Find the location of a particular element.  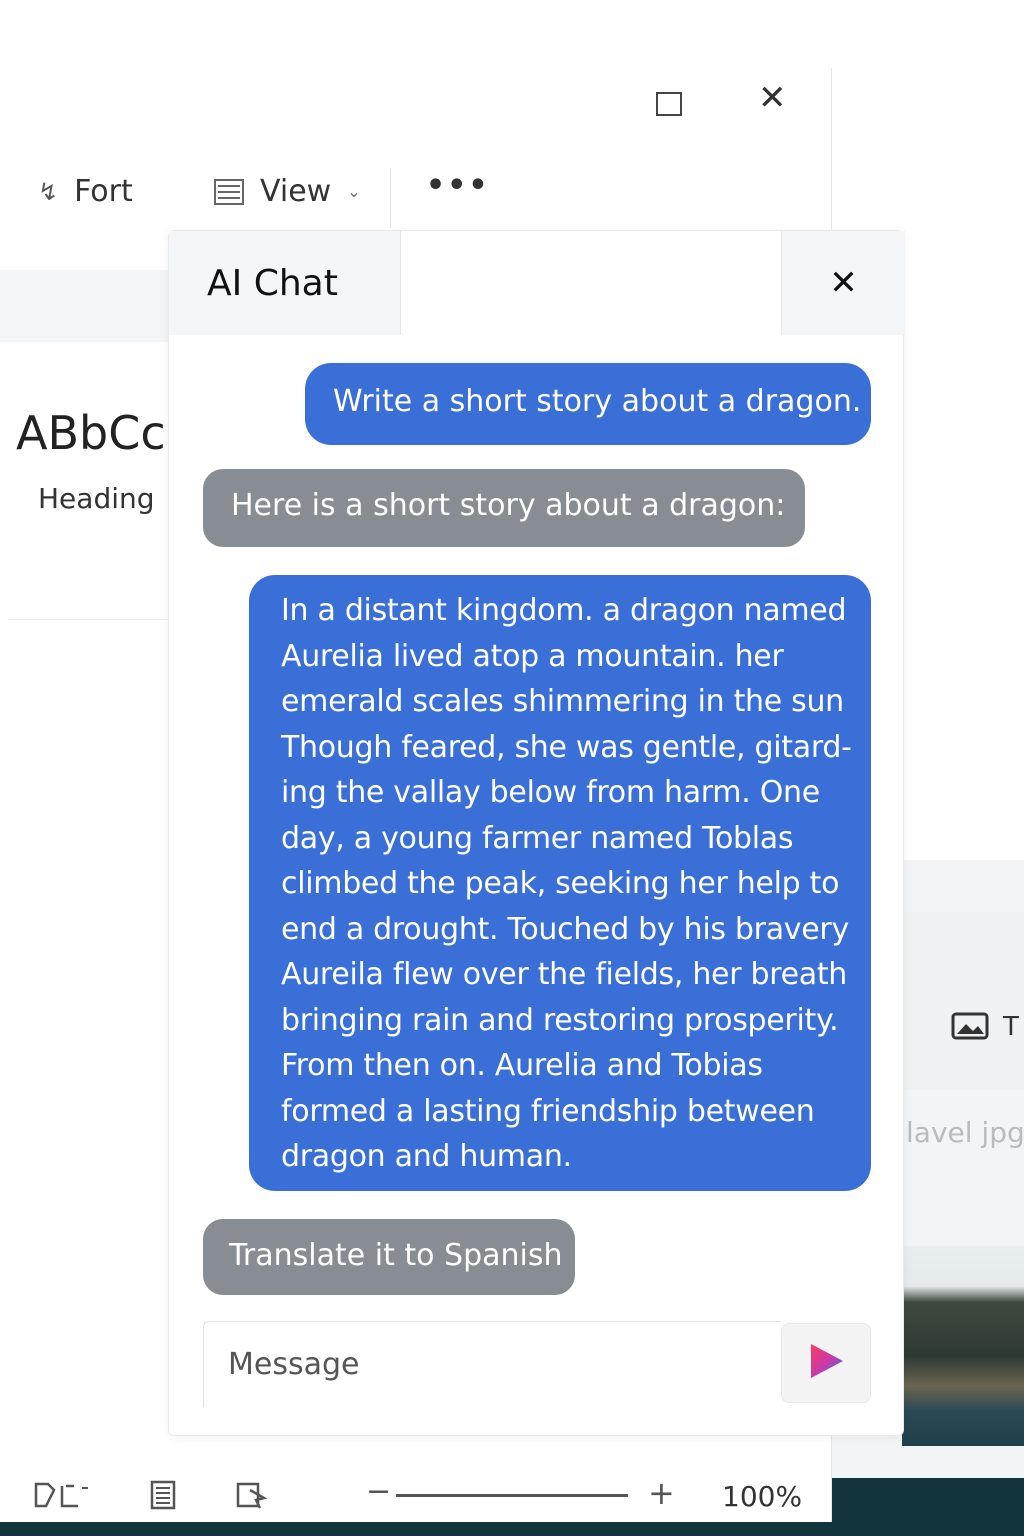

style-preview: ABbCcl is located at coordinates (93, 433).